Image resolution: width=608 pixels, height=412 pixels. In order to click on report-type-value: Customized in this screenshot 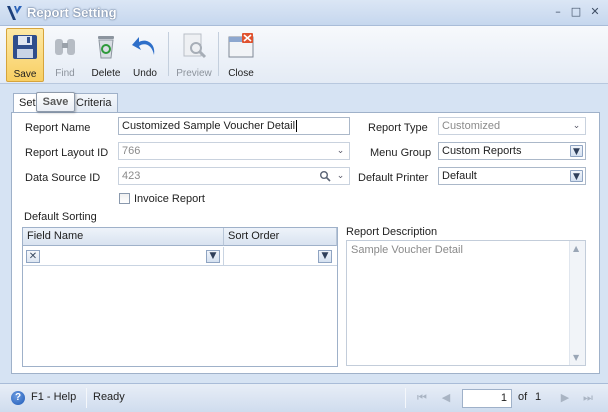, I will do `click(471, 126)`.